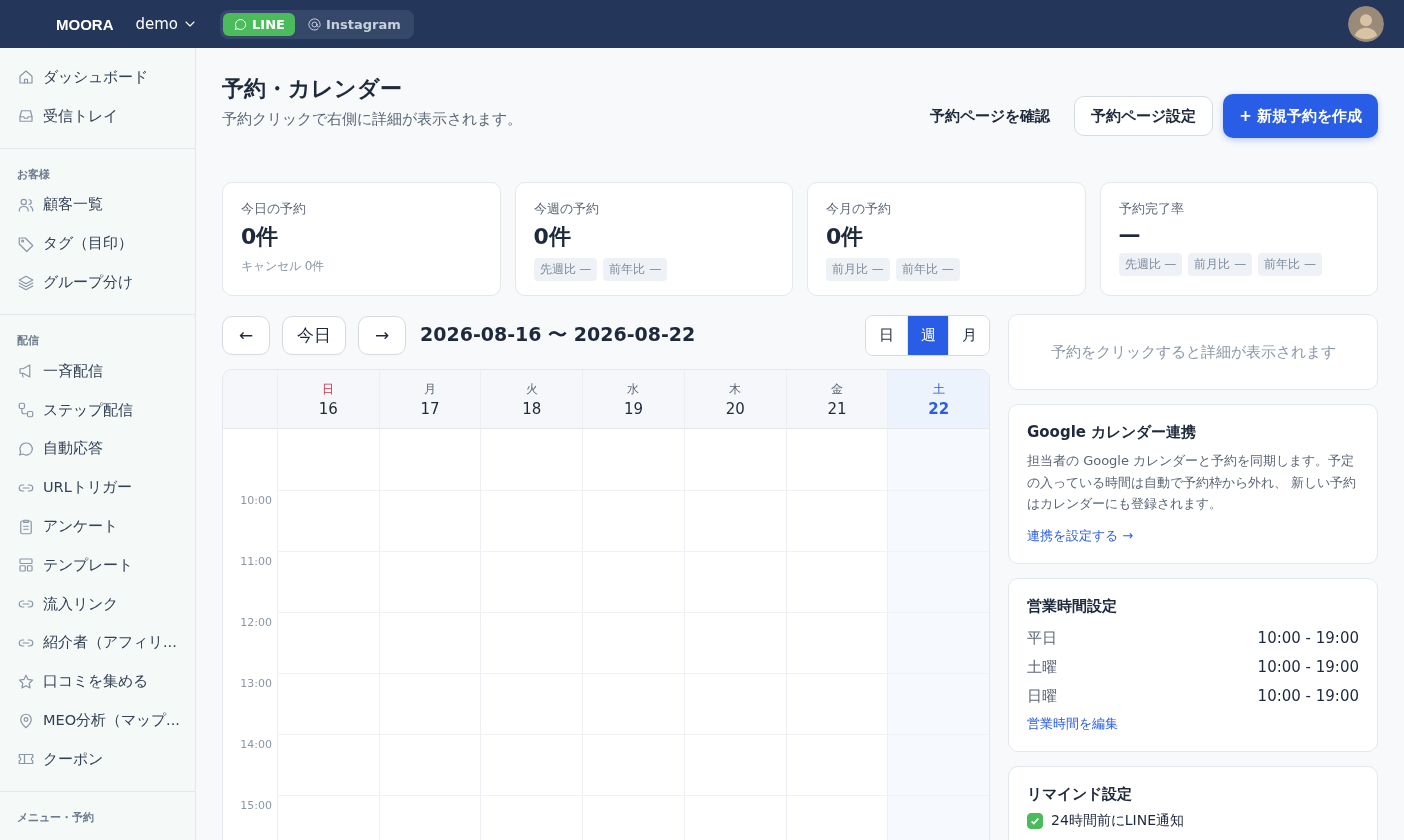  What do you see at coordinates (97, 526) in the screenshot?
I see `sidebar-item: アンケート` at bounding box center [97, 526].